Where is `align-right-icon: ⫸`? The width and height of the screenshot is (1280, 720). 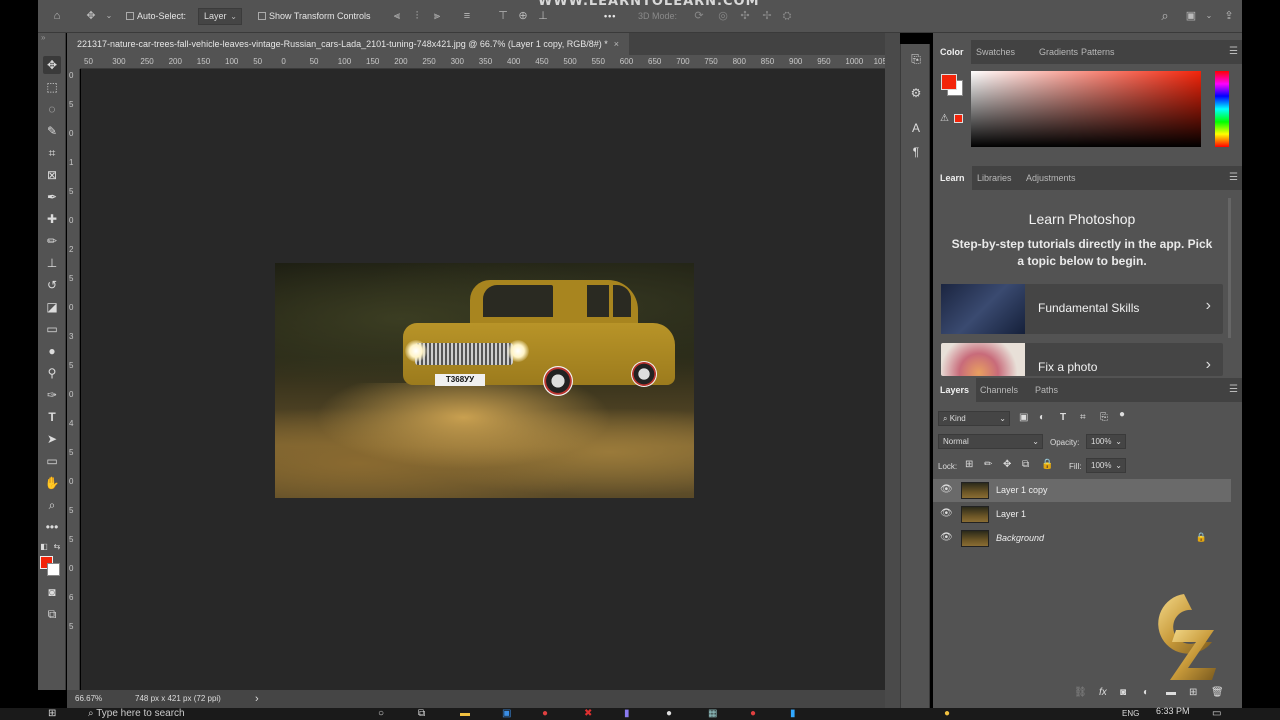
align-right-icon: ⫸ is located at coordinates (437, 16).